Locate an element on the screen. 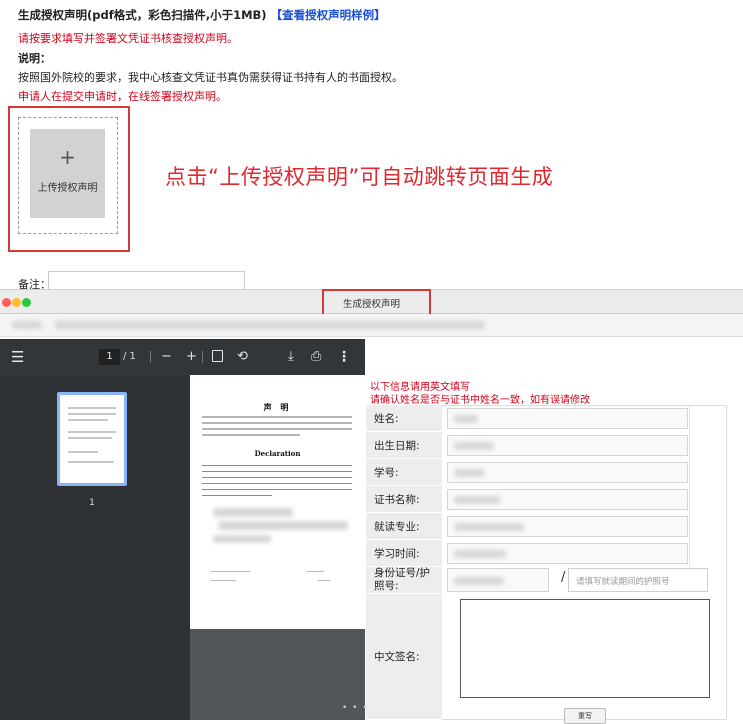  upload-title-text: 生成授权声明(pdf格式，彩色扫描件,小于1MB) is located at coordinates (142, 15).